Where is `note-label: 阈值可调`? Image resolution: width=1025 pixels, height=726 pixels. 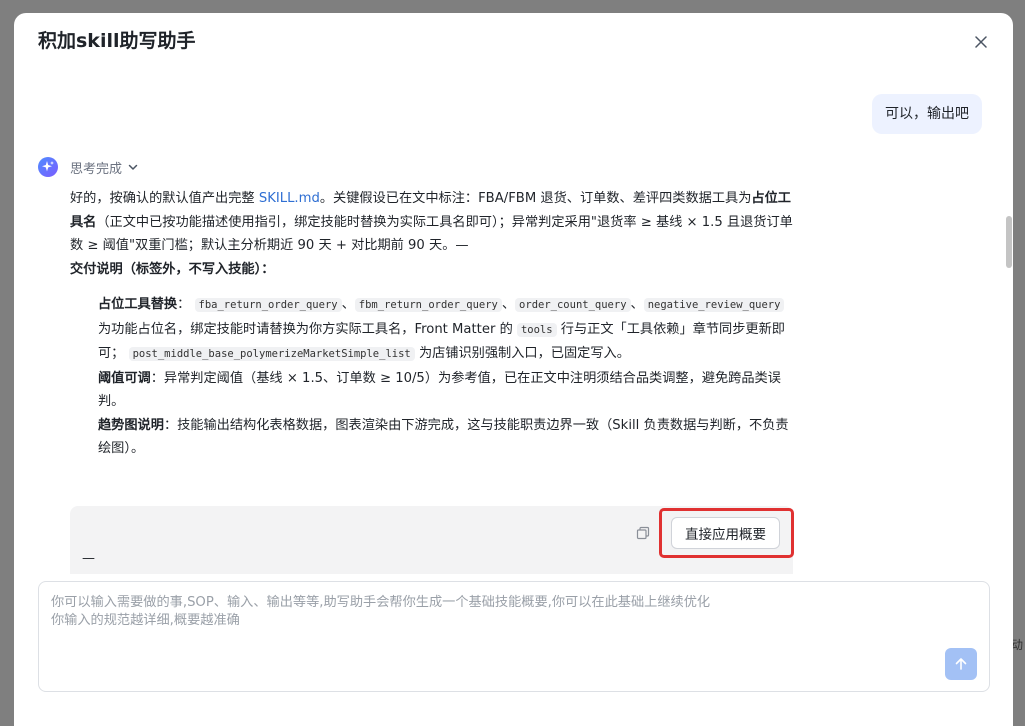 note-label: 阈值可调 is located at coordinates (124, 378).